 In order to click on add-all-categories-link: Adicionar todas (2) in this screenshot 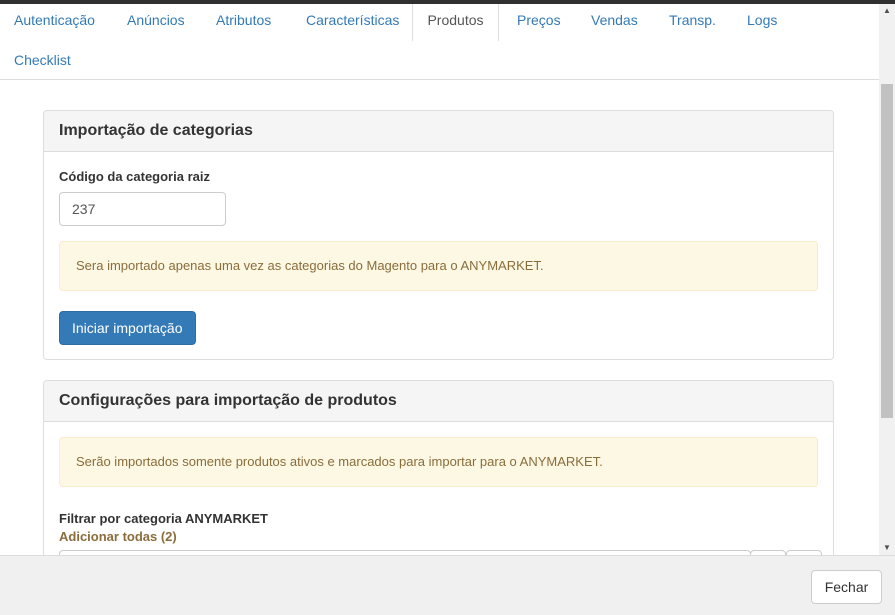, I will do `click(118, 536)`.